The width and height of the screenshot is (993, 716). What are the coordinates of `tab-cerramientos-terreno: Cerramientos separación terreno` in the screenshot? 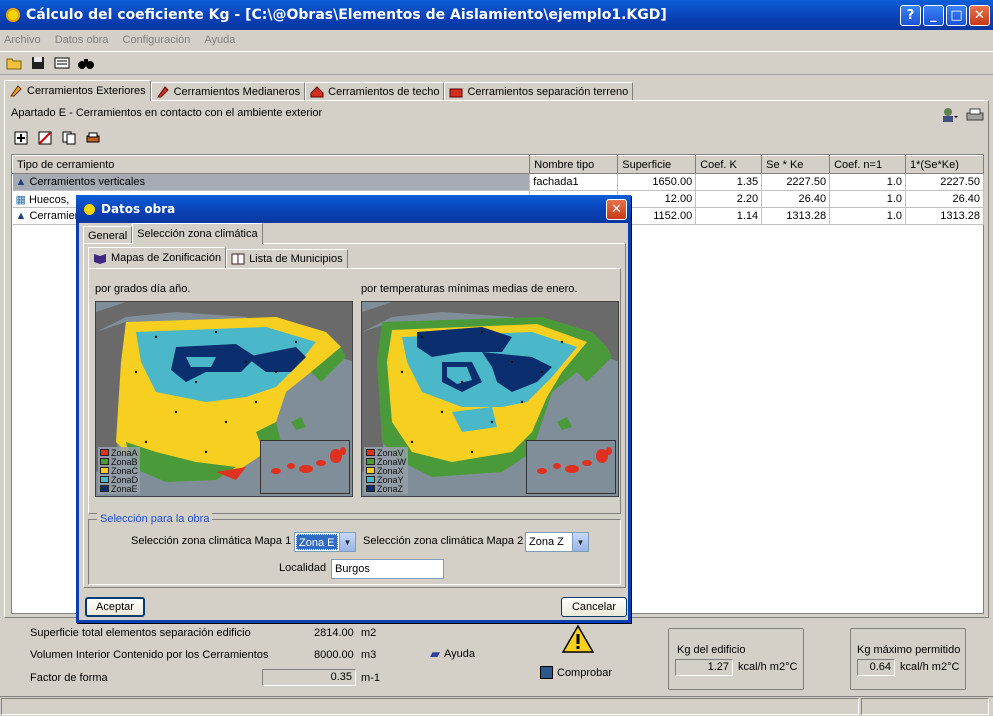 It's located at (539, 91).